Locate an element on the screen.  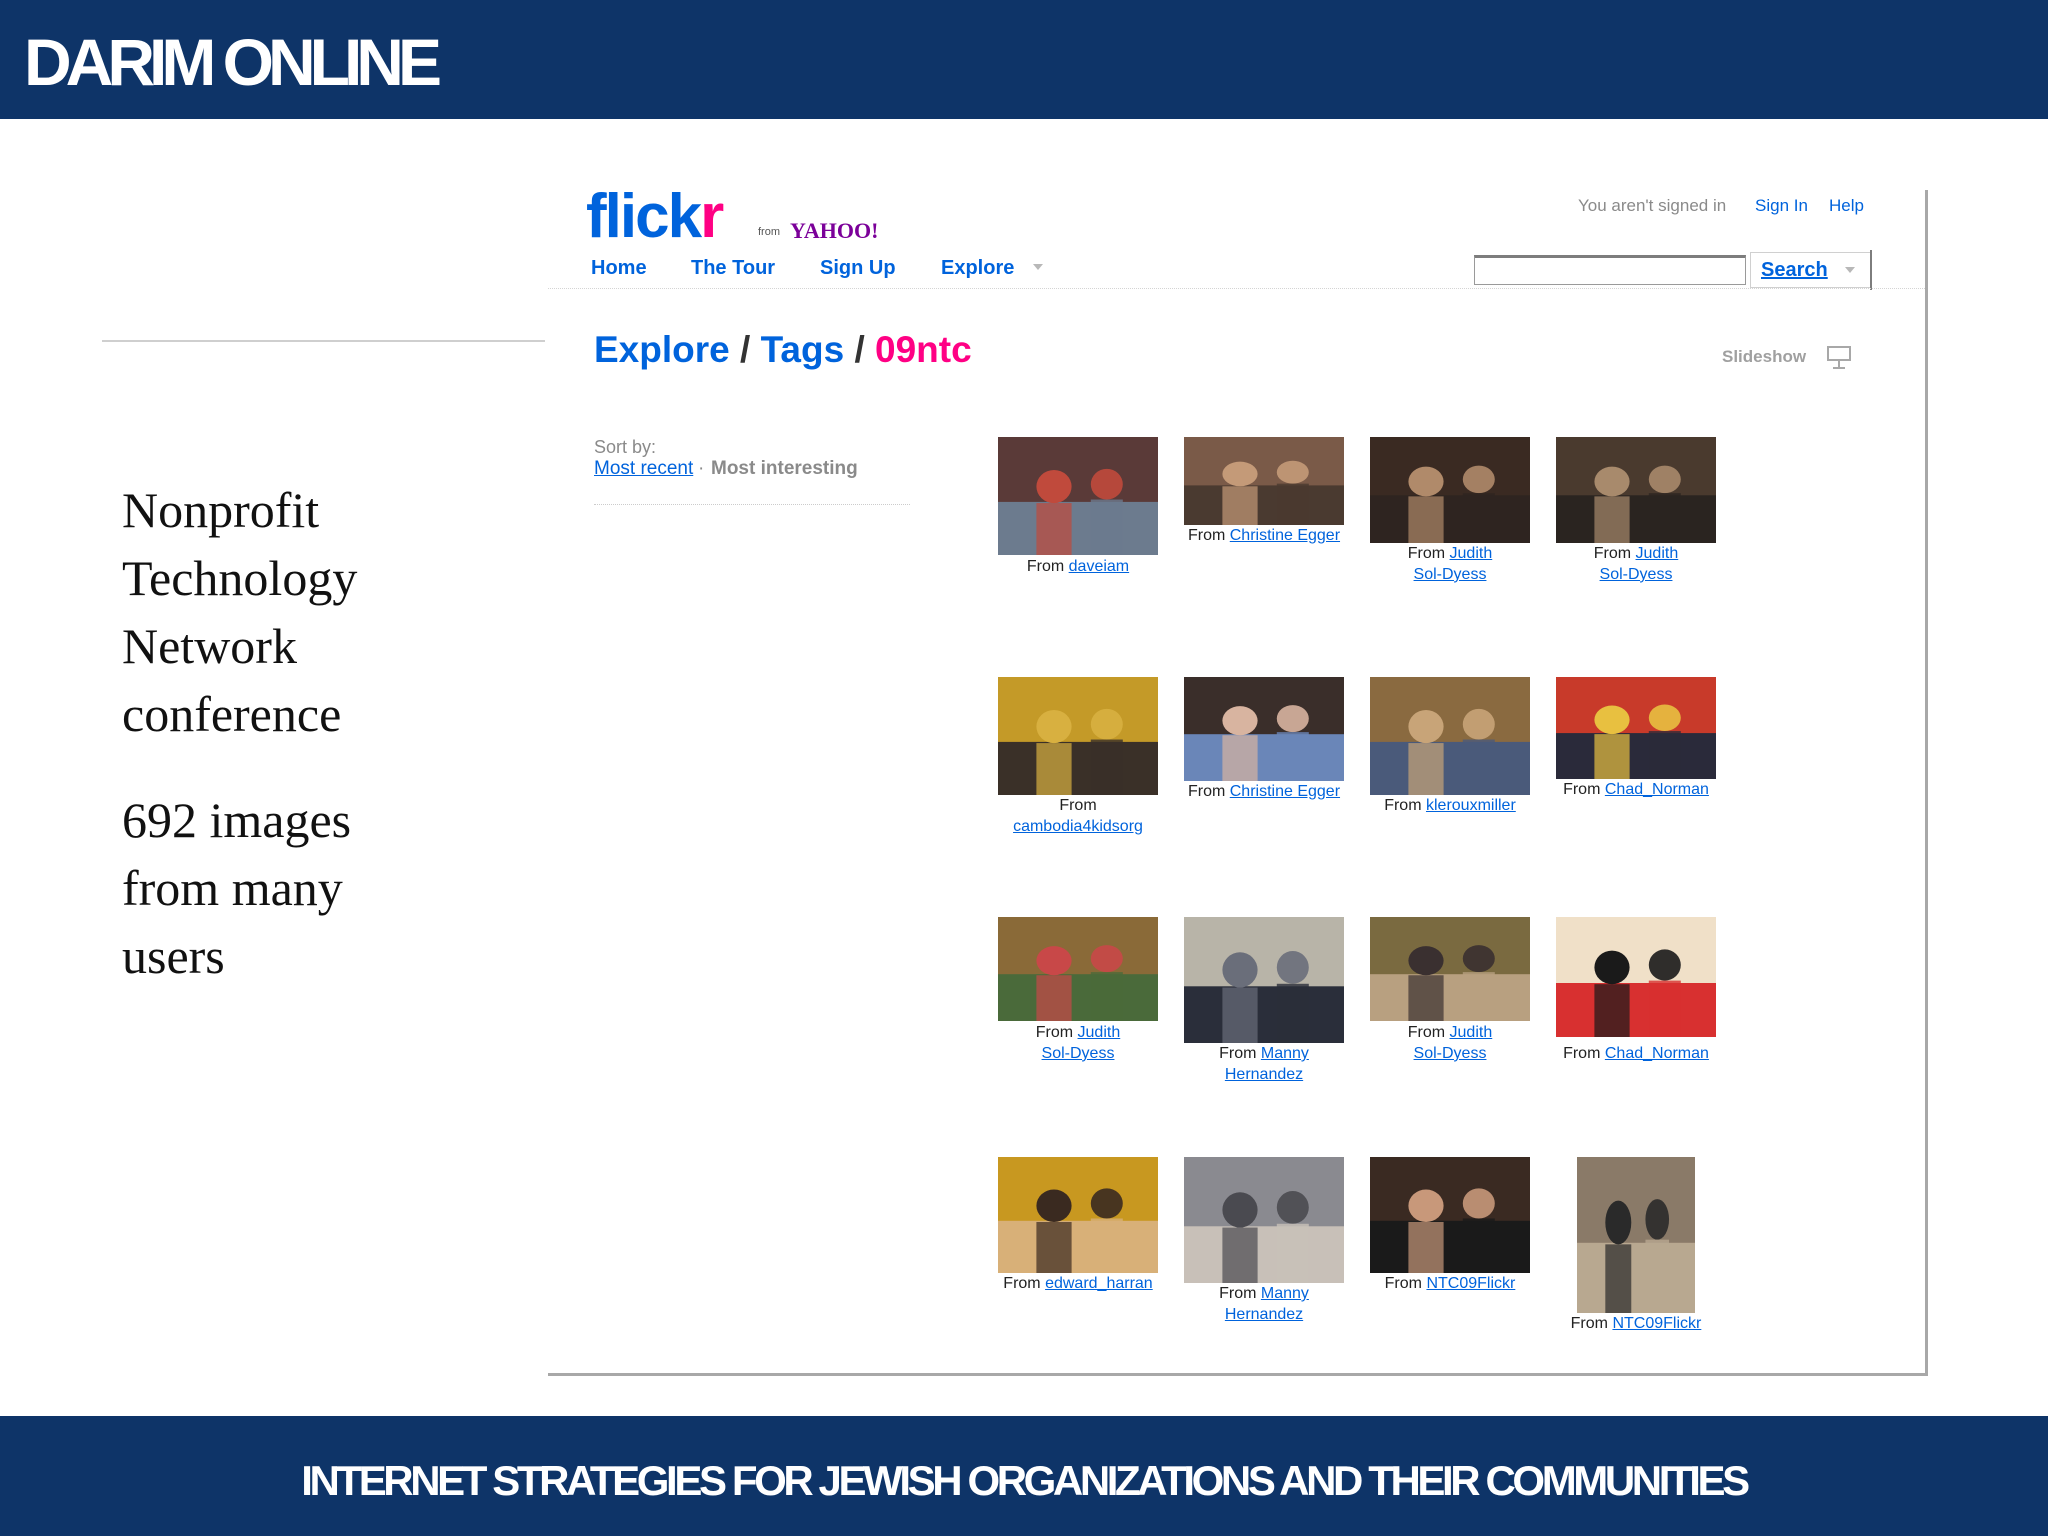
photo-caption: From cambodia4kidsorg is located at coordinates (1078, 816).